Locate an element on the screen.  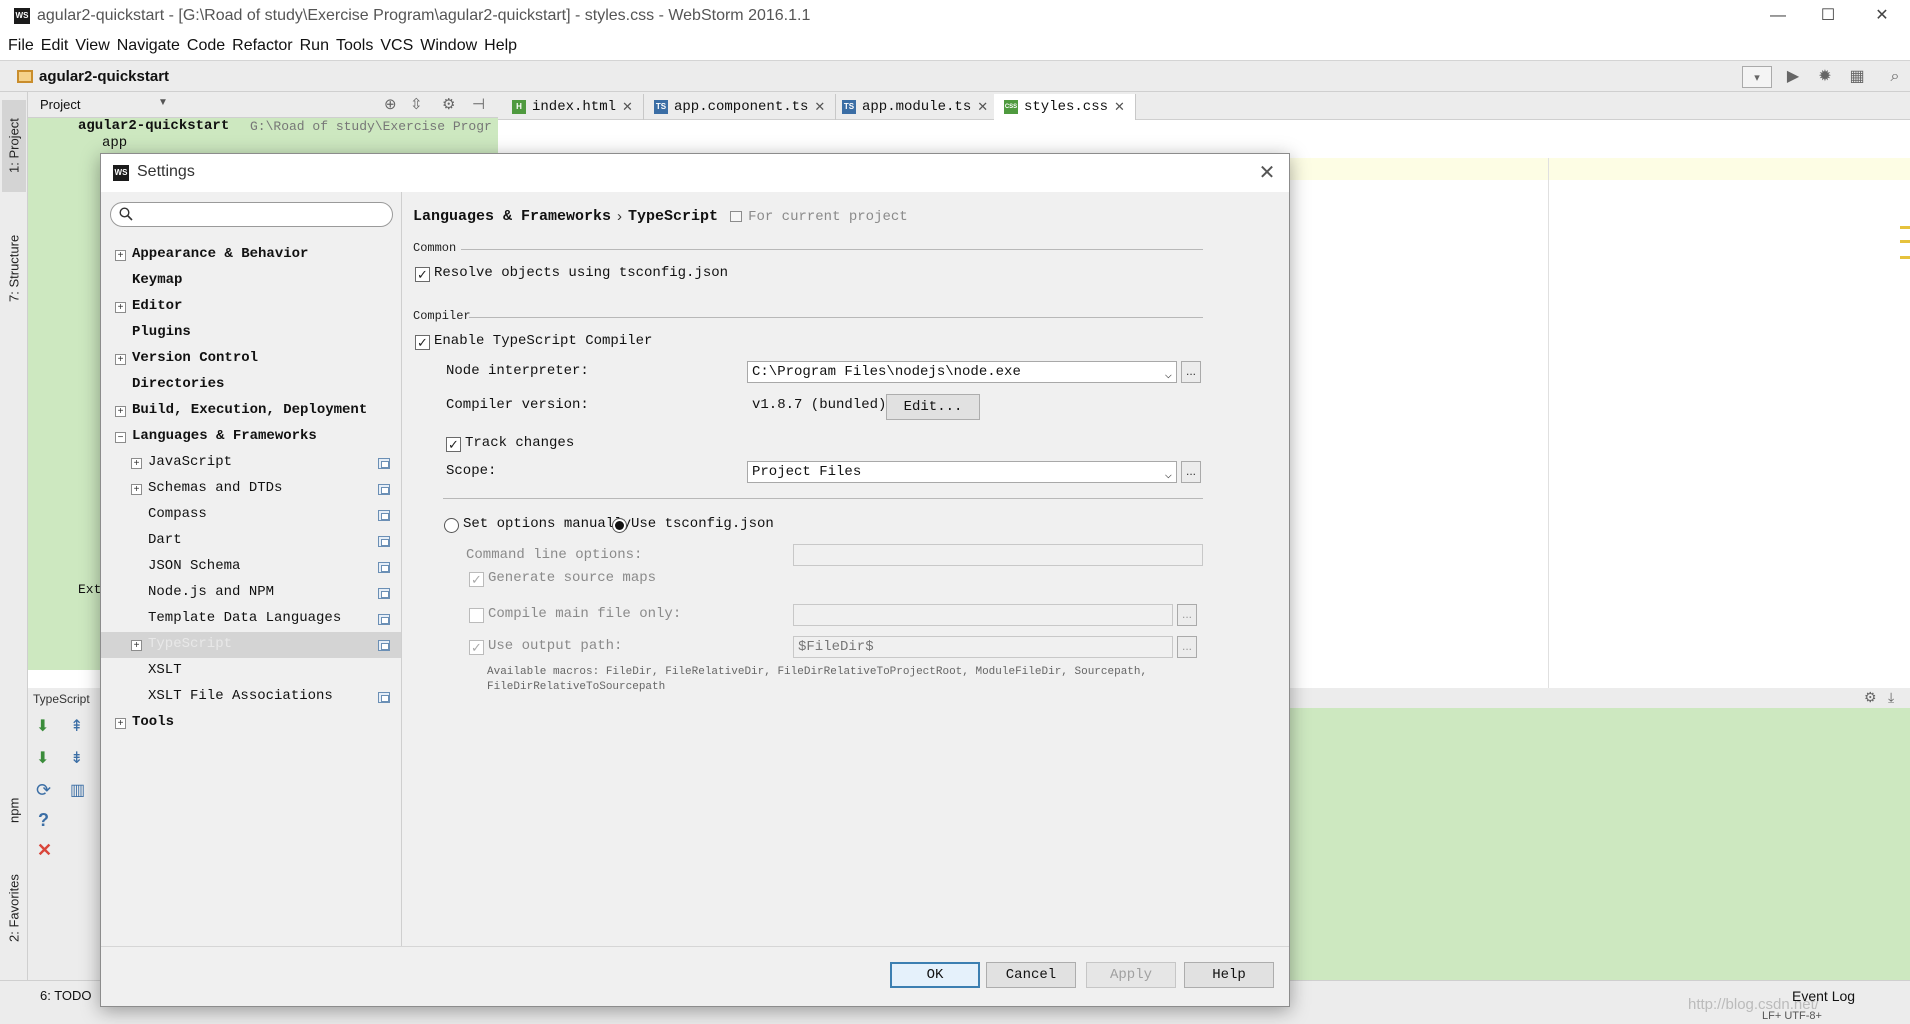
help-button: Help is located at coordinates (1229, 975).